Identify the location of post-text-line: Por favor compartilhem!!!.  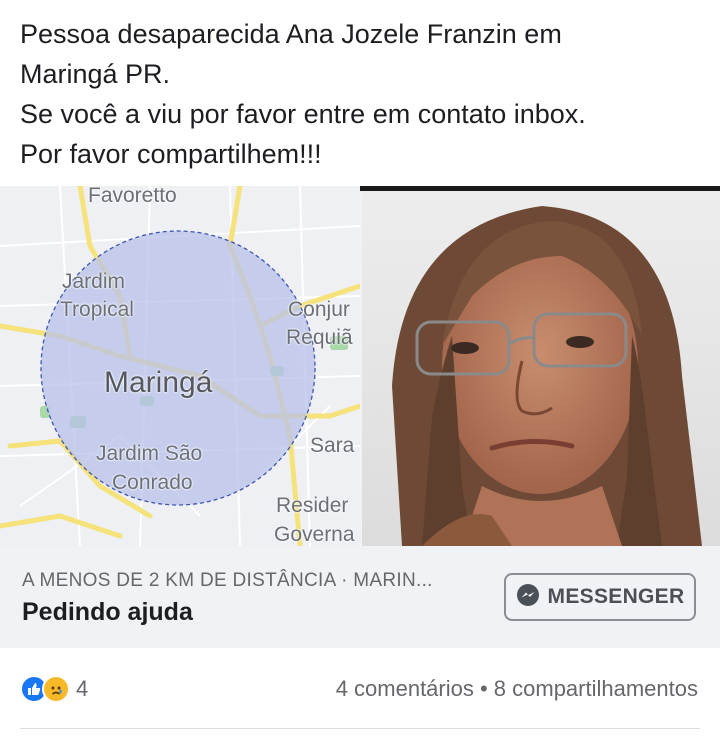
(171, 154).